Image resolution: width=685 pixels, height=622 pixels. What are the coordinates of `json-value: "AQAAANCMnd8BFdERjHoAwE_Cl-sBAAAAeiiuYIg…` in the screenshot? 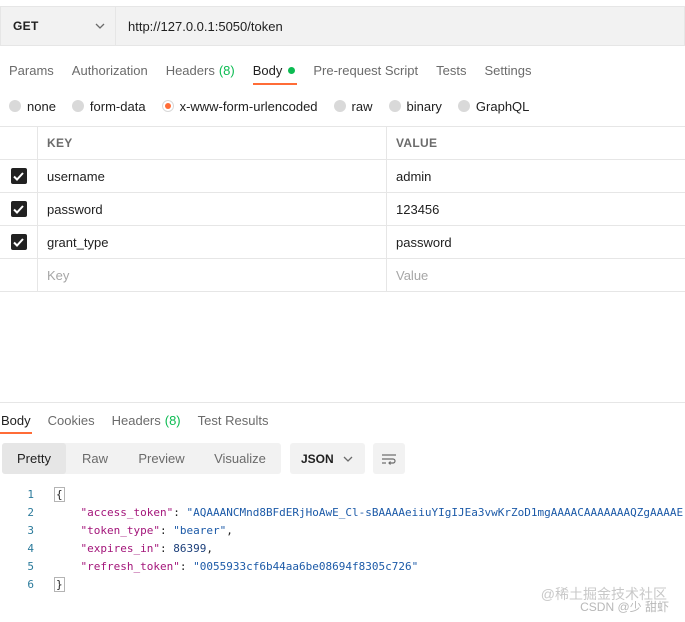 It's located at (435, 512).